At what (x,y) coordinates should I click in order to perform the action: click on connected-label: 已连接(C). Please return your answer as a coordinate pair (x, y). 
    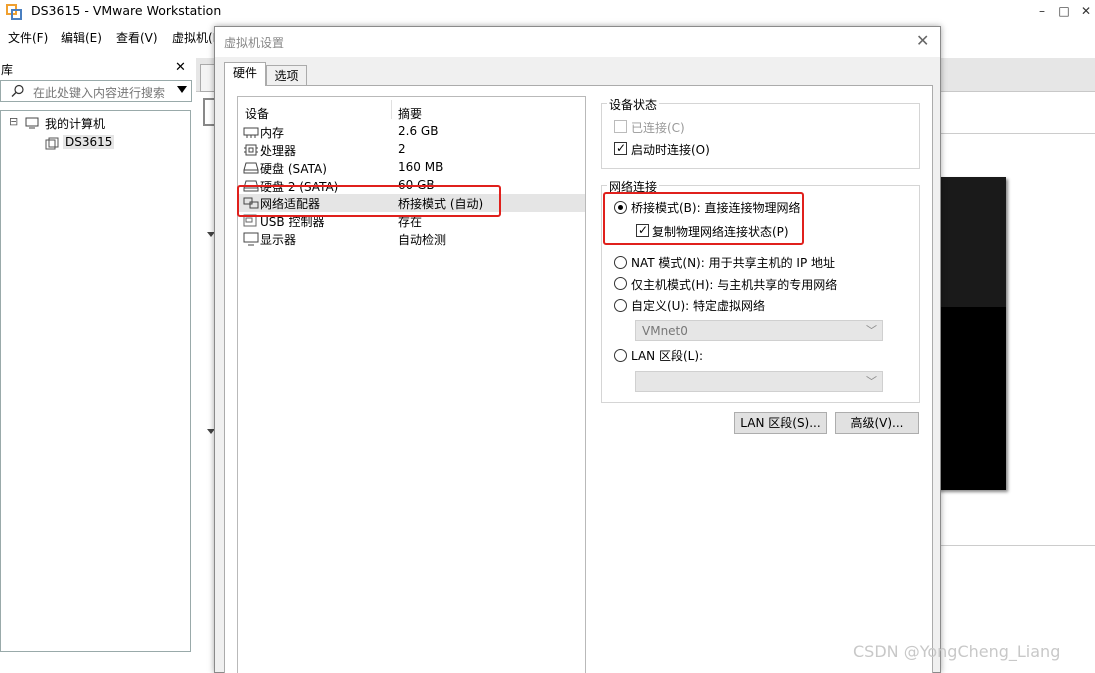
    Looking at the image, I should click on (658, 128).